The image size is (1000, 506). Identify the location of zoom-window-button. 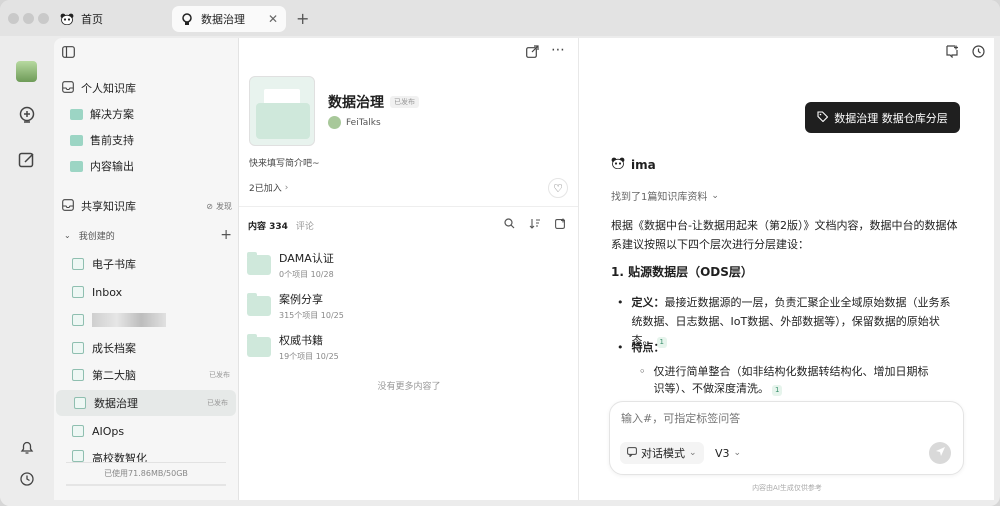
(43, 18).